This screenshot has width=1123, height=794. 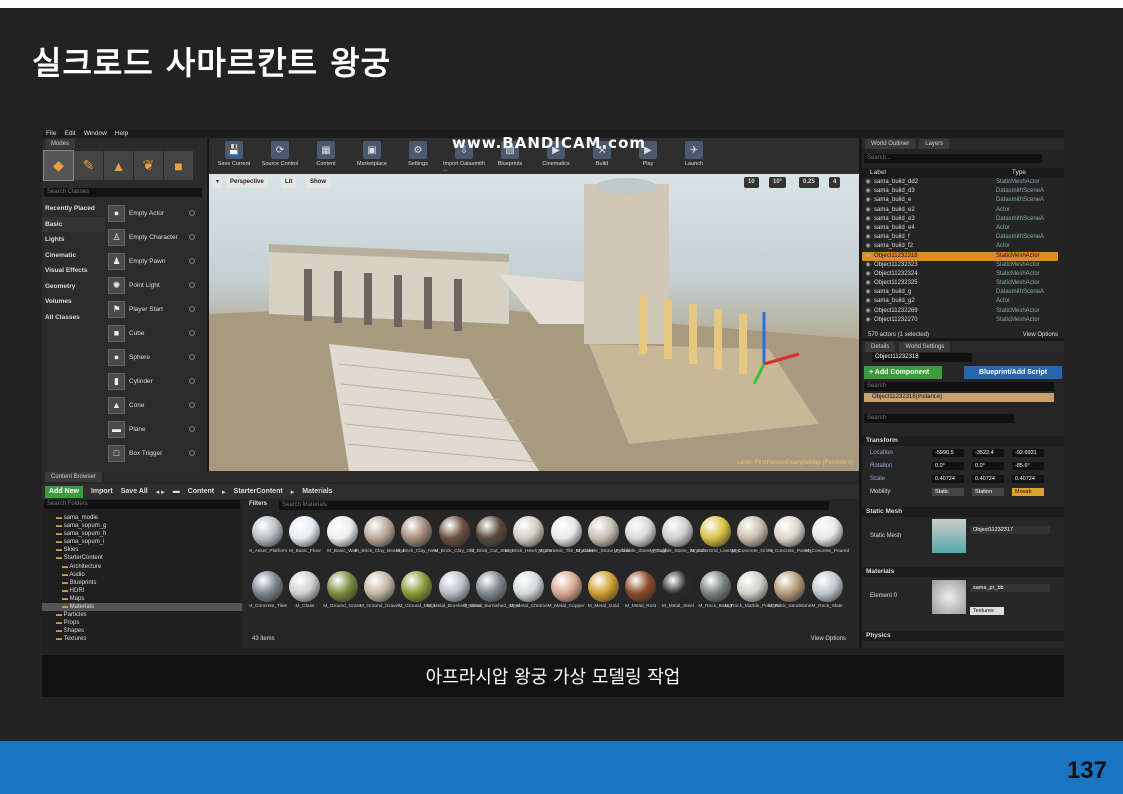 What do you see at coordinates (73, 224) in the screenshot?
I see `category-item: Basic` at bounding box center [73, 224].